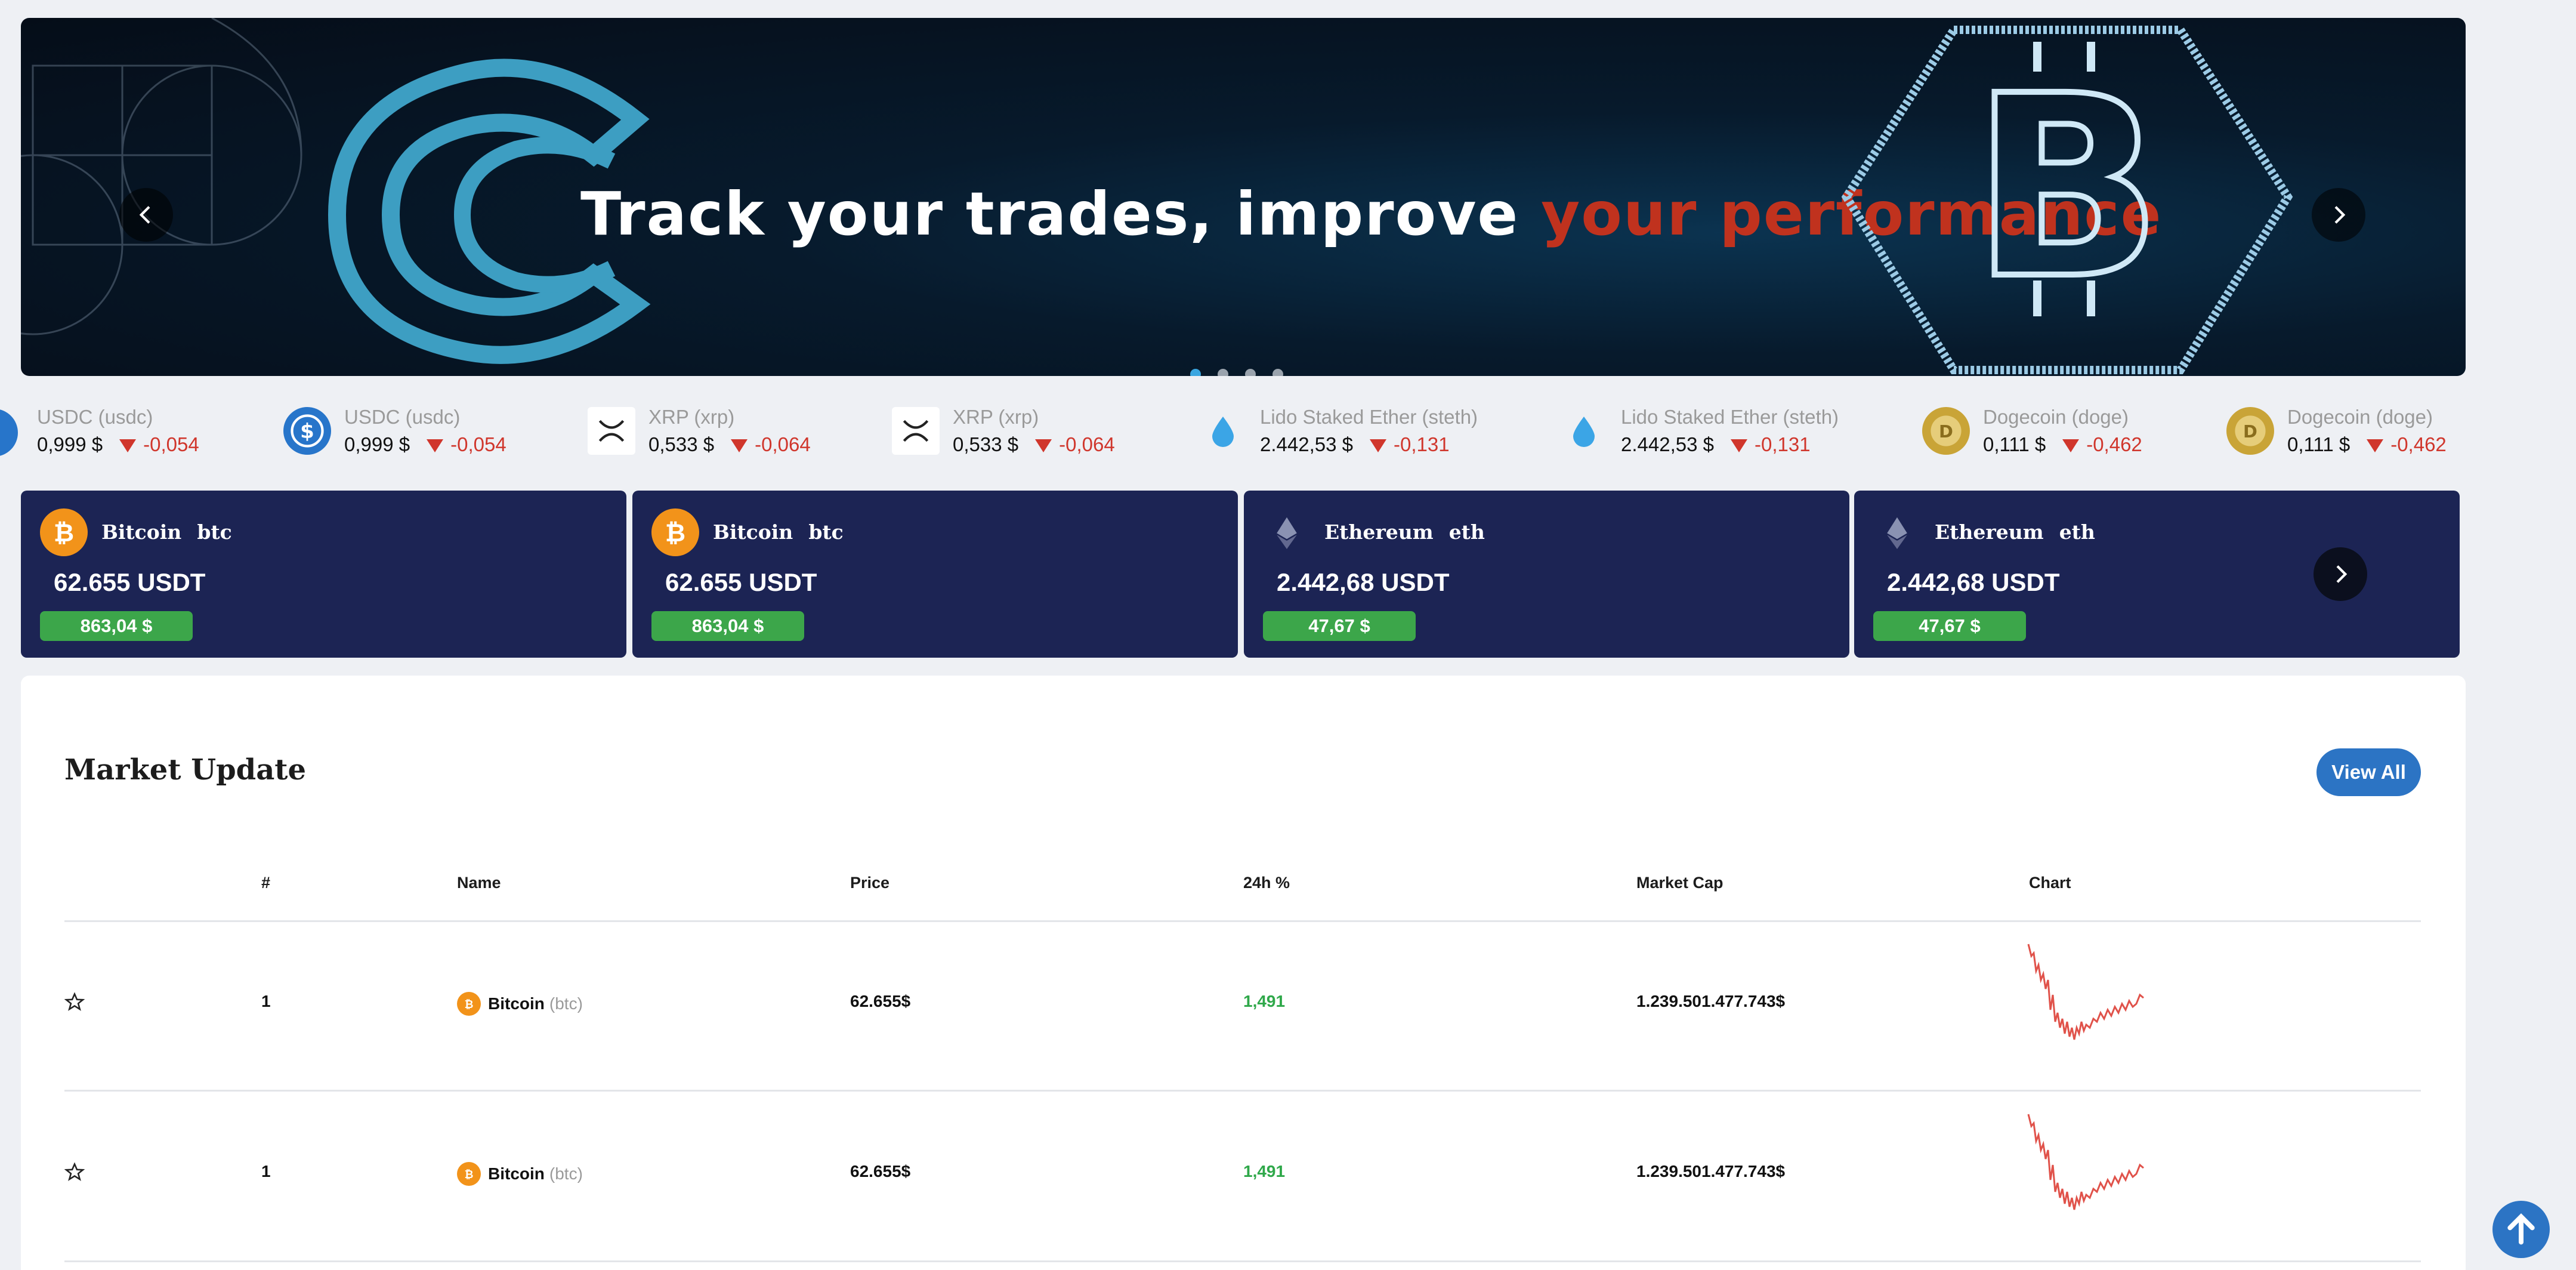 The image size is (2576, 1270). Describe the element at coordinates (266, 1001) in the screenshot. I see `row-rank: 1` at that location.